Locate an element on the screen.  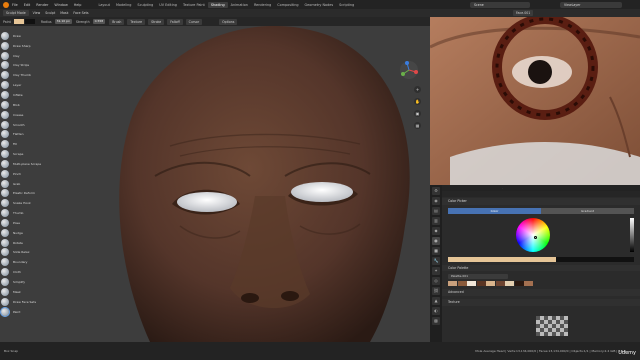
brush-tool-draw-face-sets: Draw Face Sets is located at coordinates (26, 302).